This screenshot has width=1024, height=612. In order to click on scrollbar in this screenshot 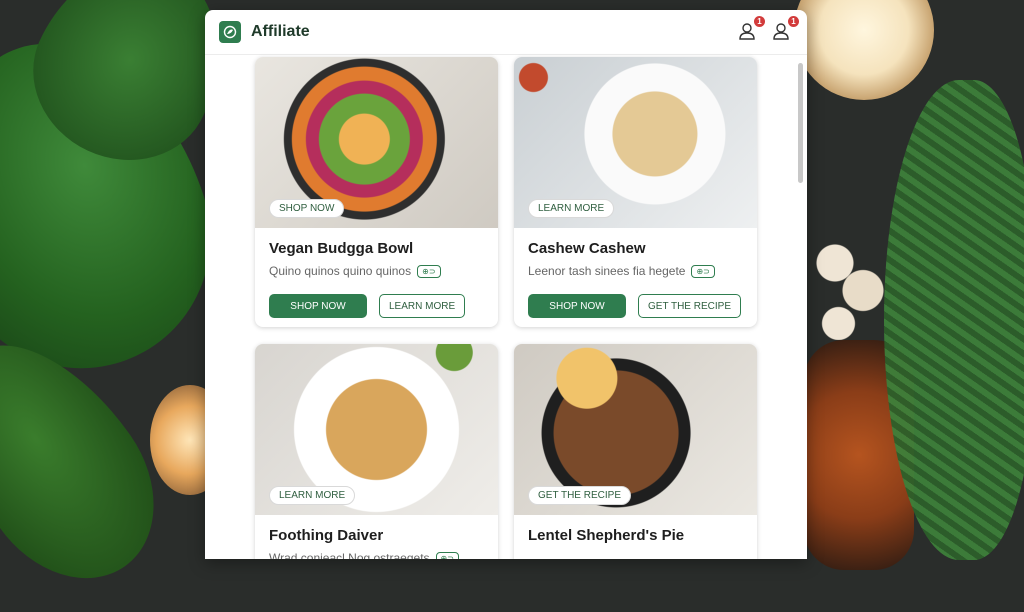, I will do `click(800, 123)`.